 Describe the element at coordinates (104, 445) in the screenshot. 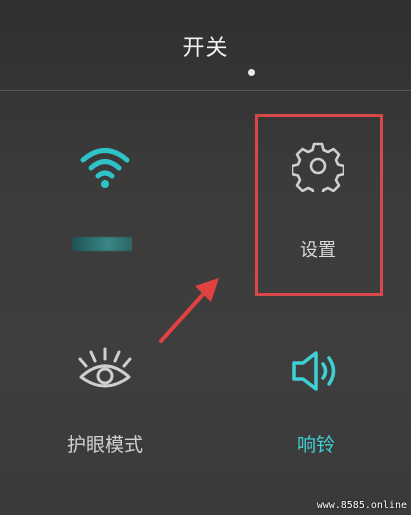

I see `eye-comfort-label: 护眼模式` at that location.